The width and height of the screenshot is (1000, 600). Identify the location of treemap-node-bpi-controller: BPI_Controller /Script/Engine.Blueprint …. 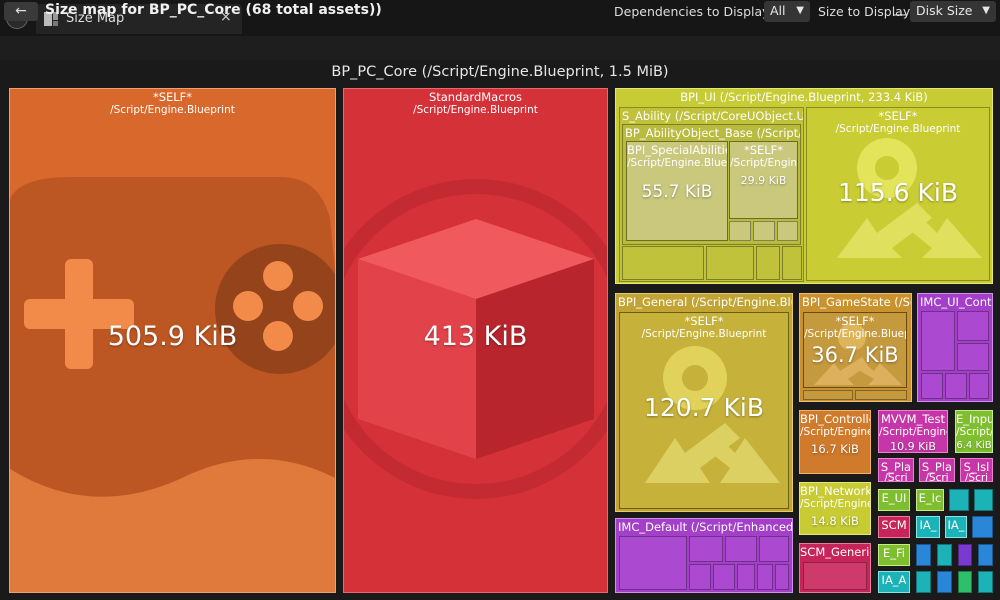
(835, 442).